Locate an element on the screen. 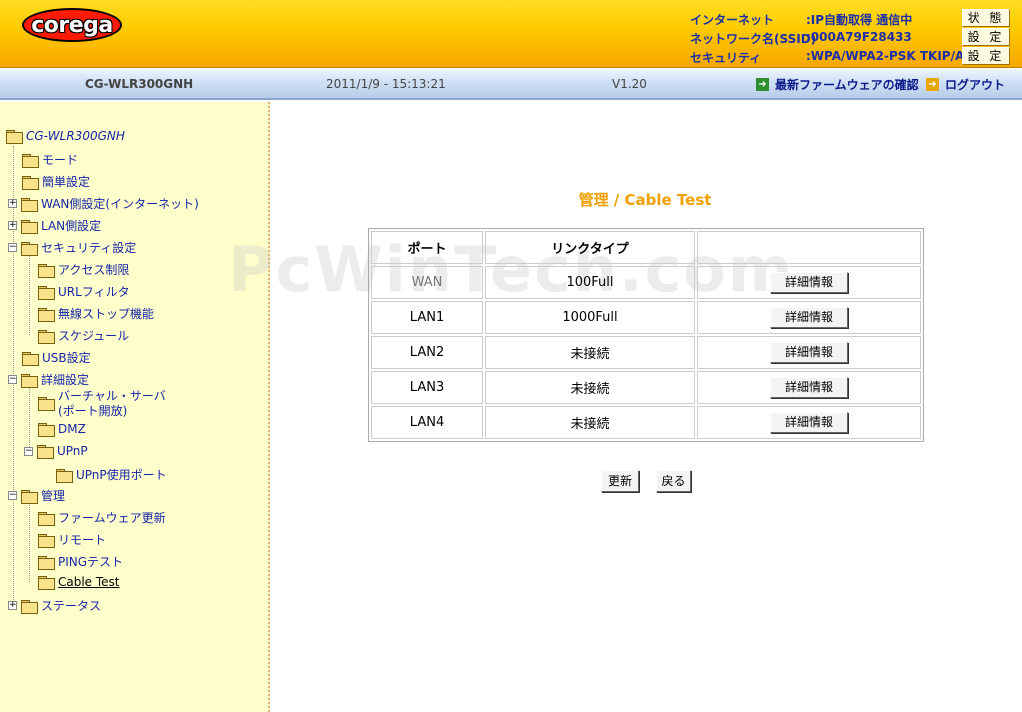 This screenshot has width=1022, height=712. table-header-row: ポート リンクタイプ is located at coordinates (646, 247).